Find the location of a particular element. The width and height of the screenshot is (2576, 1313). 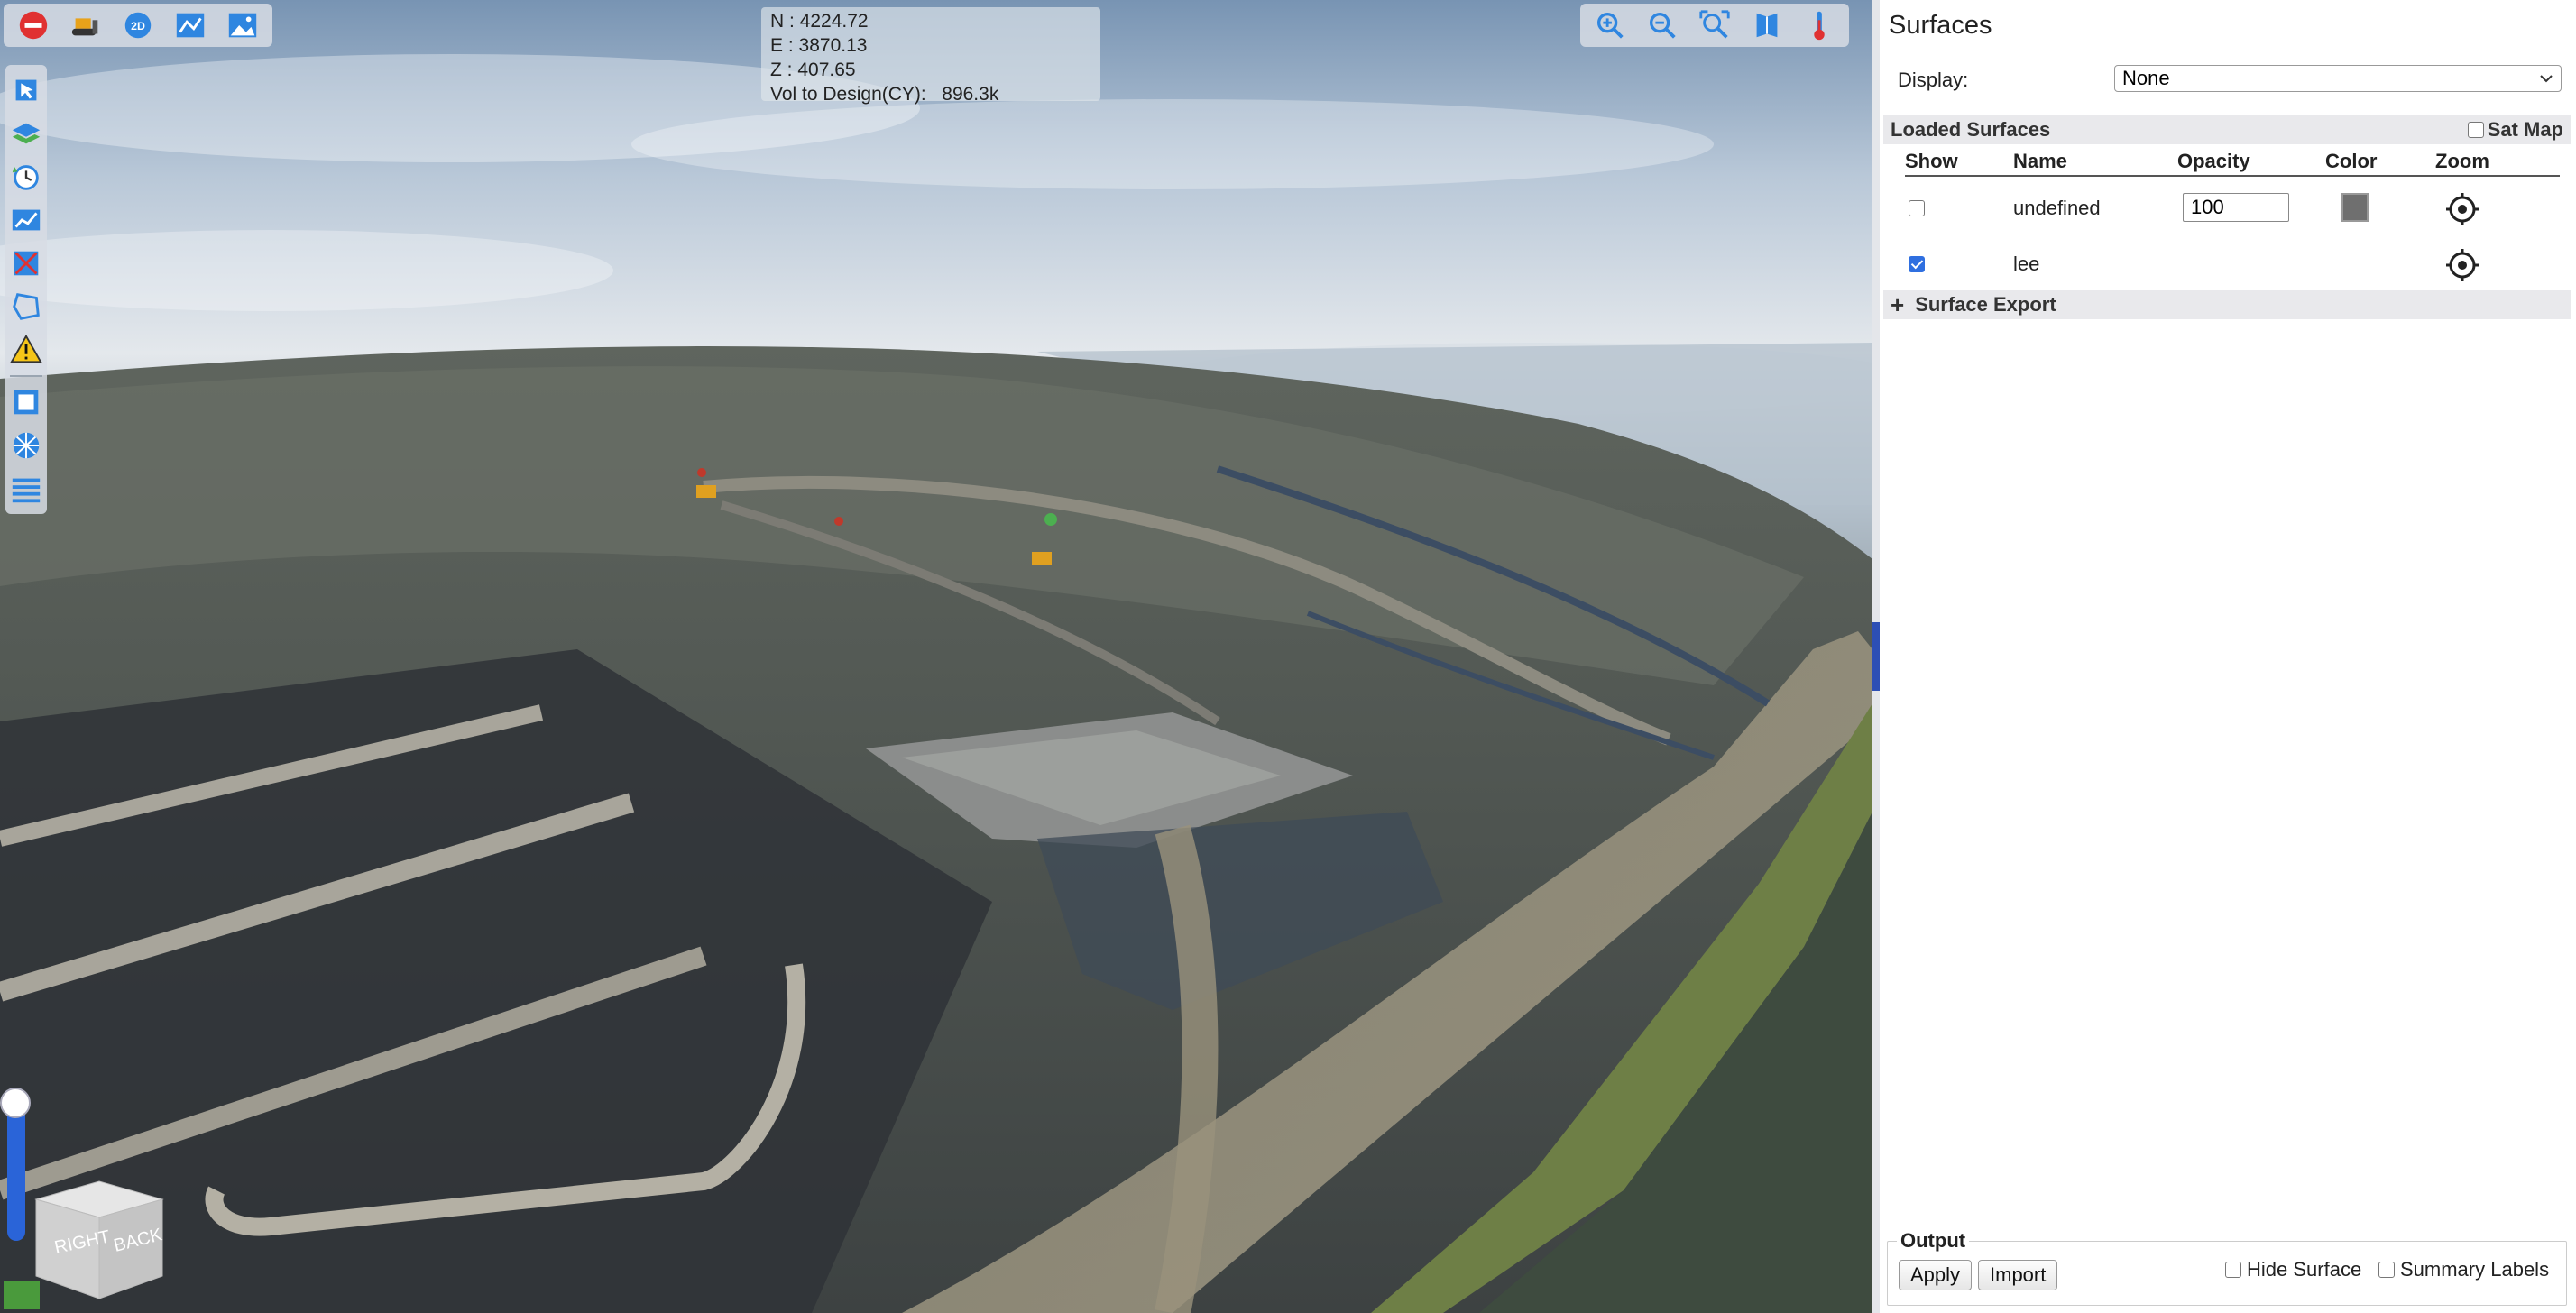

zoom-extents-button is located at coordinates (1714, 26).